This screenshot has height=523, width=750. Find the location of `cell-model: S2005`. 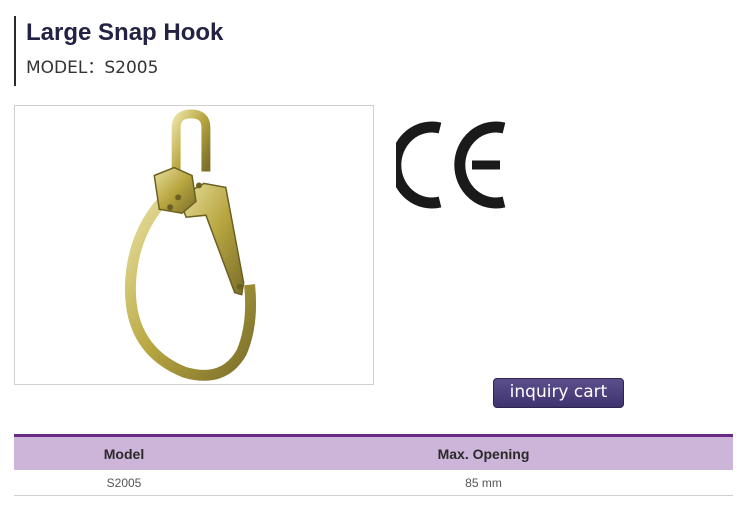

cell-model: S2005 is located at coordinates (124, 483).